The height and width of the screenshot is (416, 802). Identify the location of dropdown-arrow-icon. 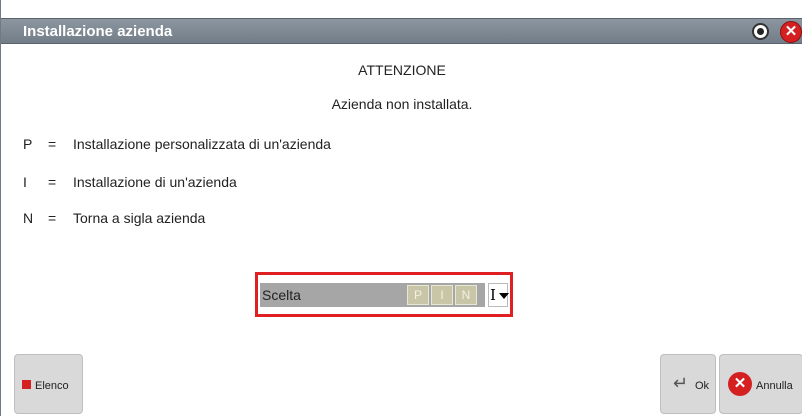
(504, 296).